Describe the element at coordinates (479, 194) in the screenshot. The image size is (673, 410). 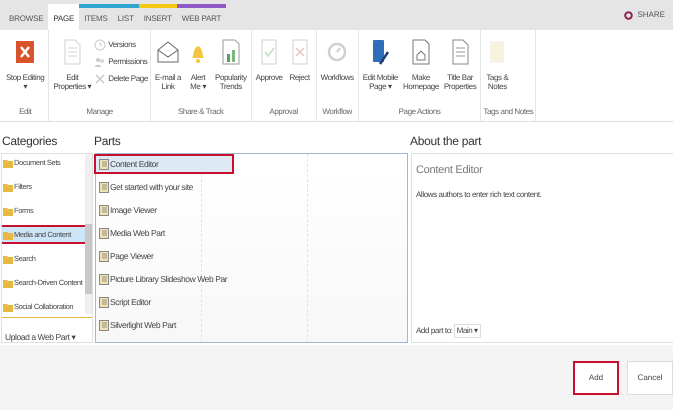
I see `part-description: Allows authors to enter rich text content.` at that location.